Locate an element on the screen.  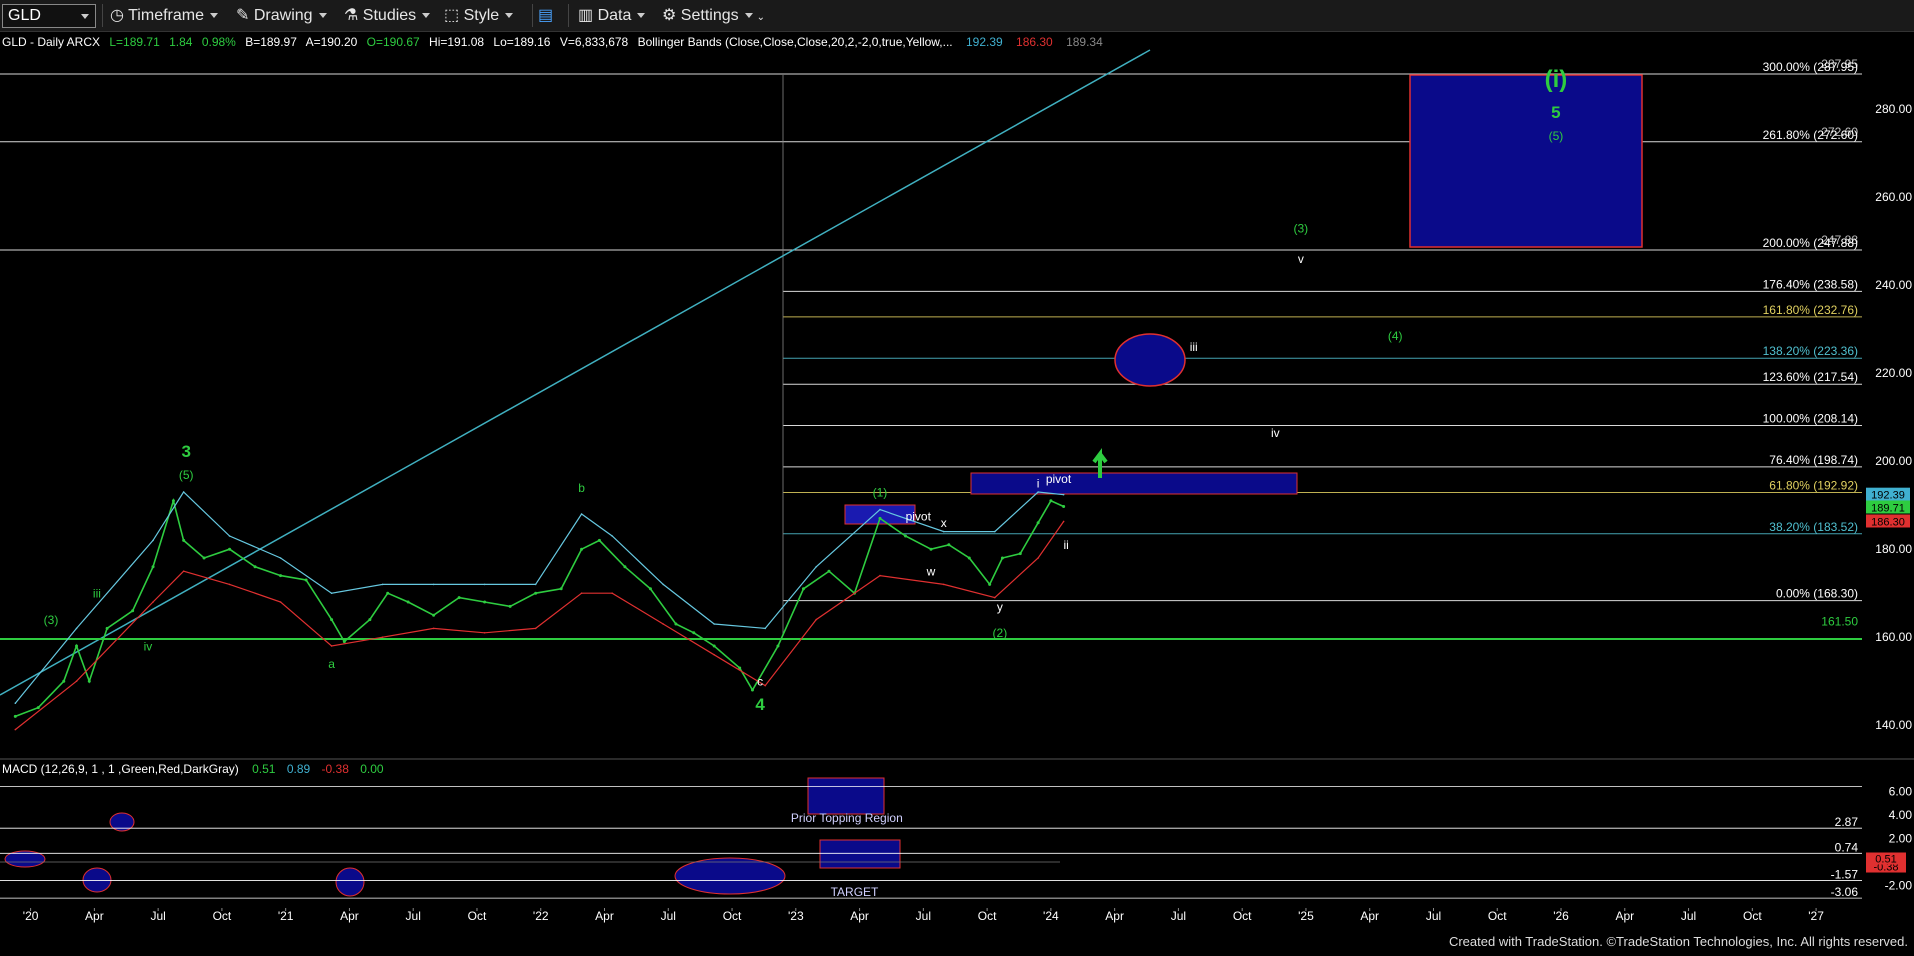
wave-label: y is located at coordinates (1000, 607).